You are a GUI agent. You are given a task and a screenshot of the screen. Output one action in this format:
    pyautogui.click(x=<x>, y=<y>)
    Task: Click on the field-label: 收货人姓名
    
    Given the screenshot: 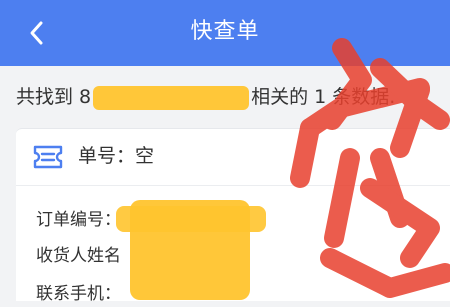 What is the action you would take?
    pyautogui.click(x=78, y=256)
    